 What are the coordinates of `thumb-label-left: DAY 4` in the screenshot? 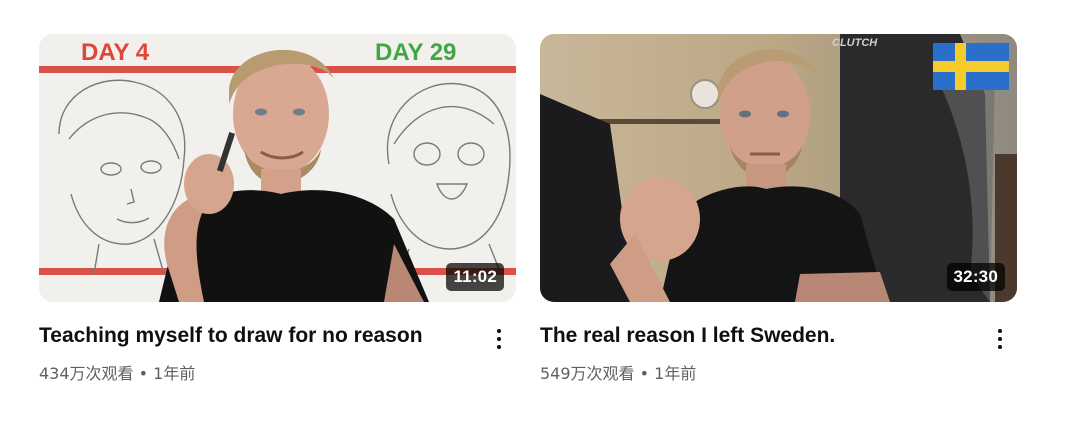 It's located at (115, 52).